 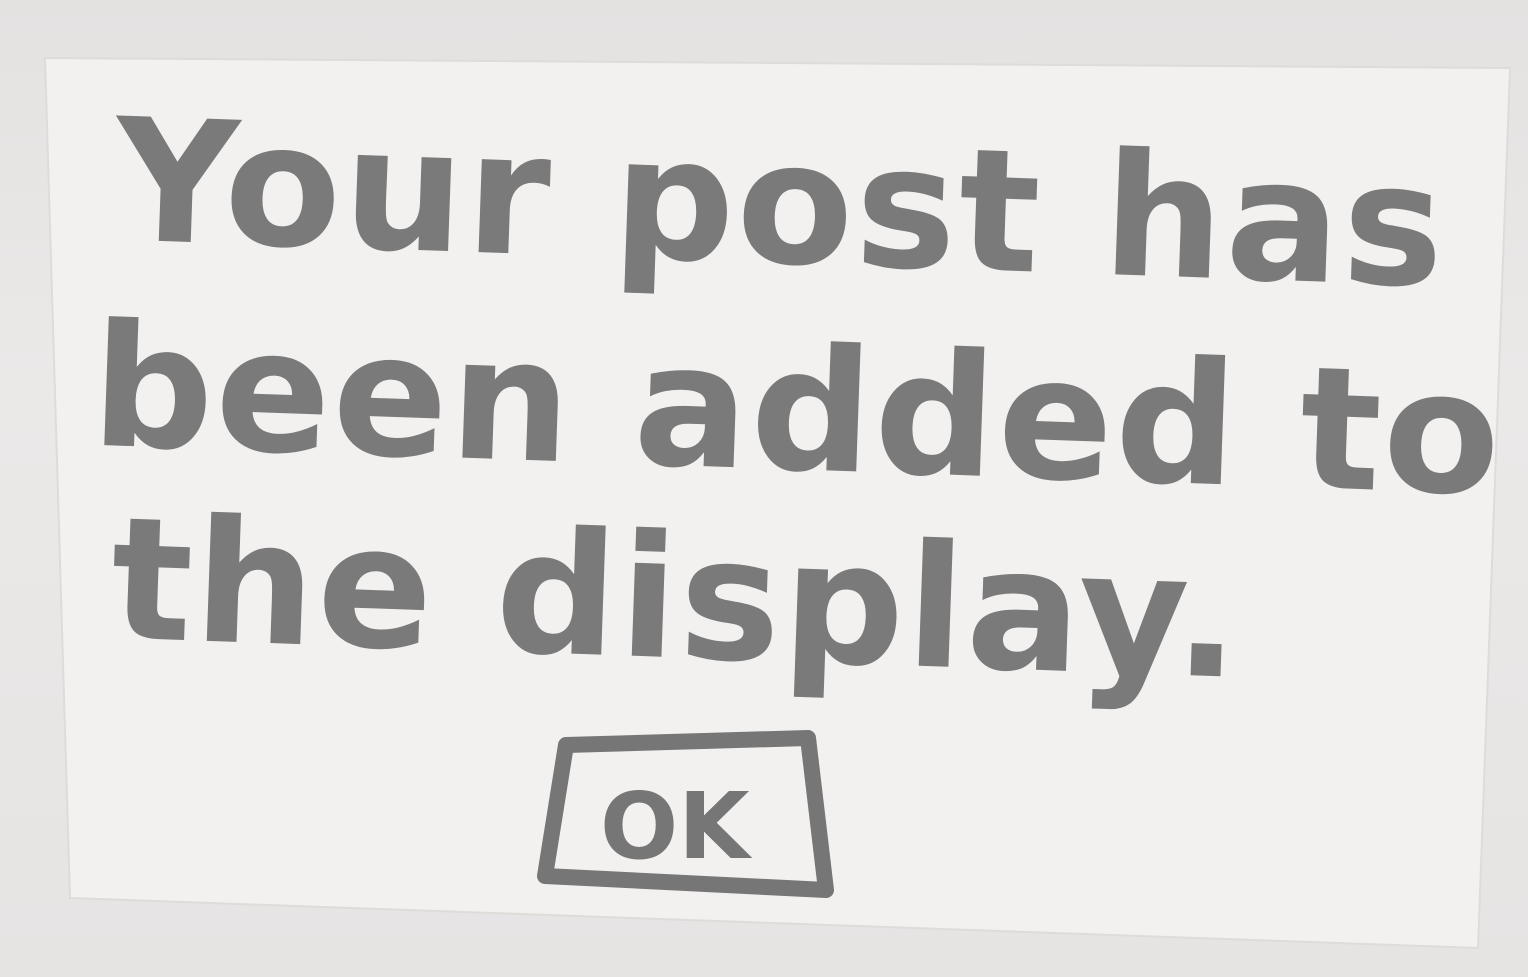 I want to click on ok-button-label: OK, so click(x=676, y=826).